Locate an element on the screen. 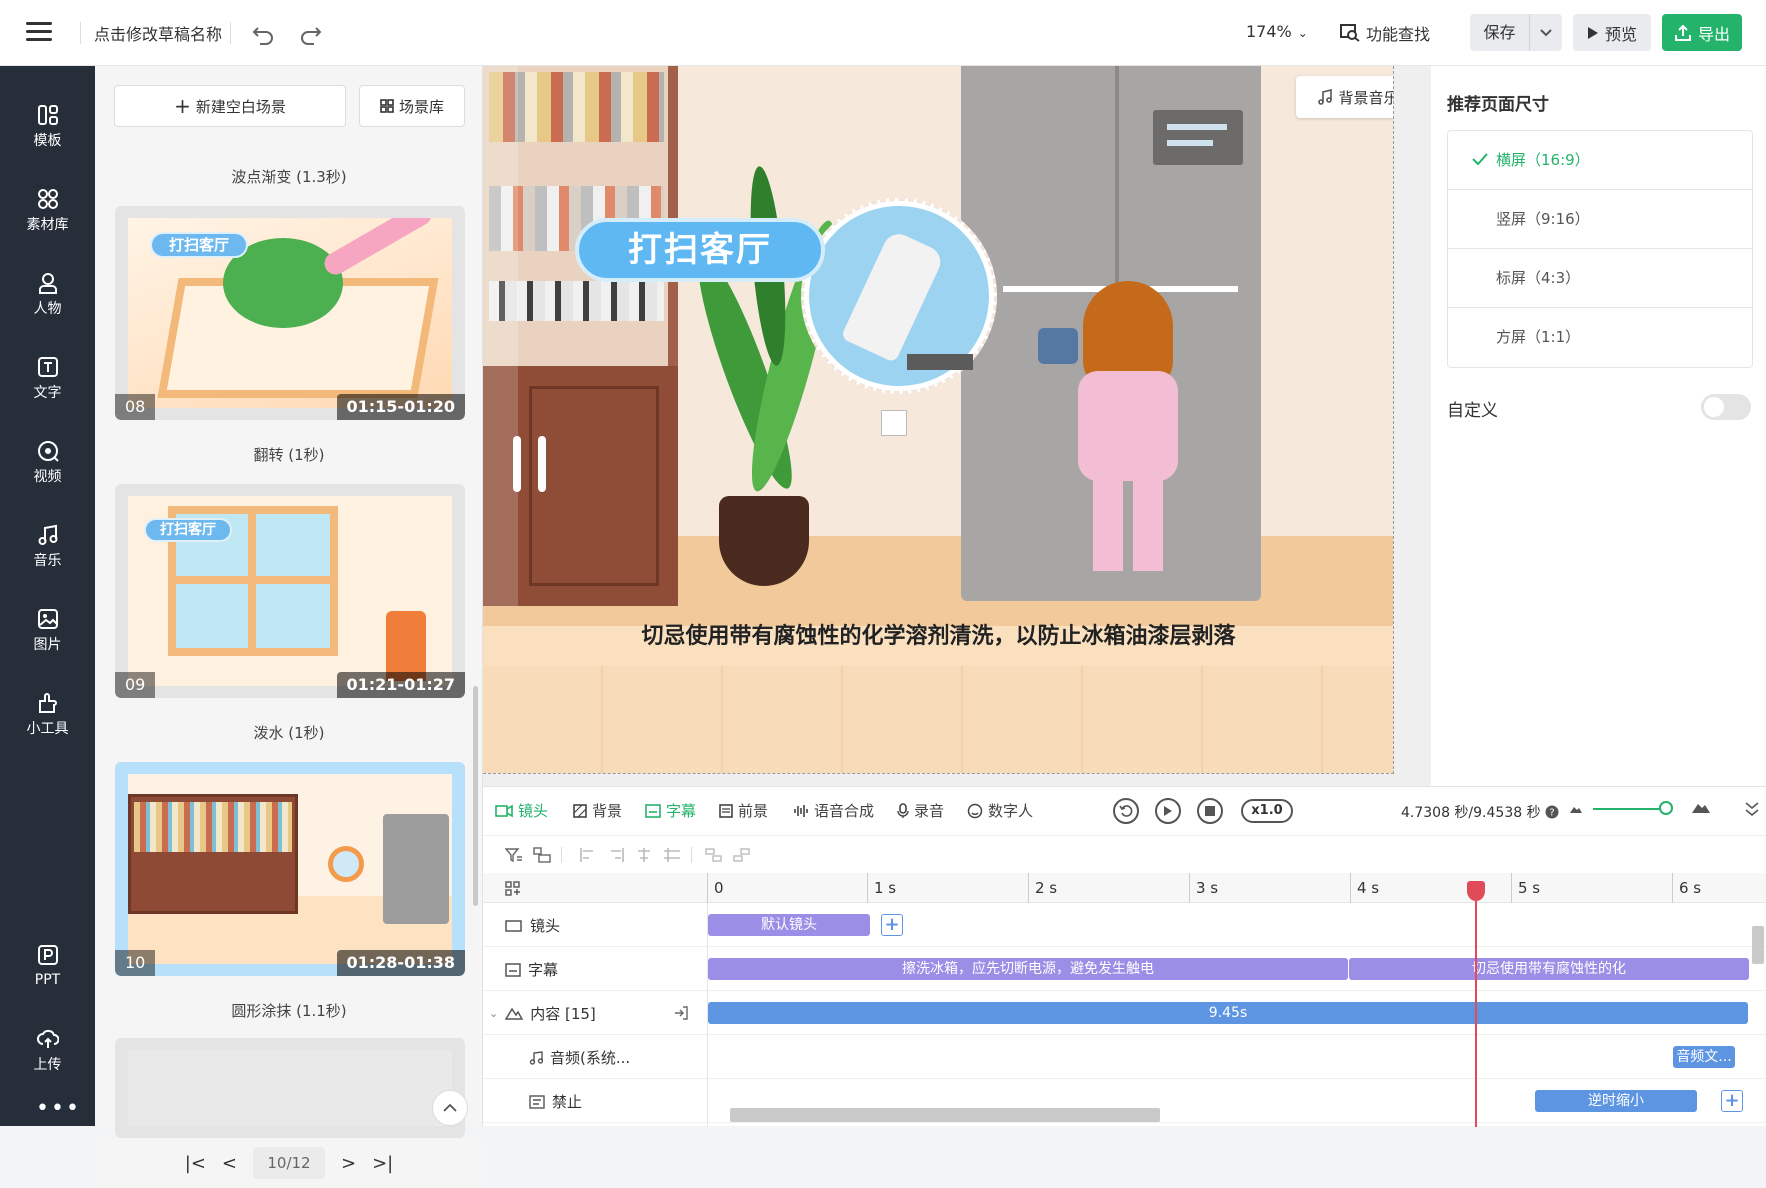 The height and width of the screenshot is (1188, 1766). nav-video: 视频 is located at coordinates (47, 475).